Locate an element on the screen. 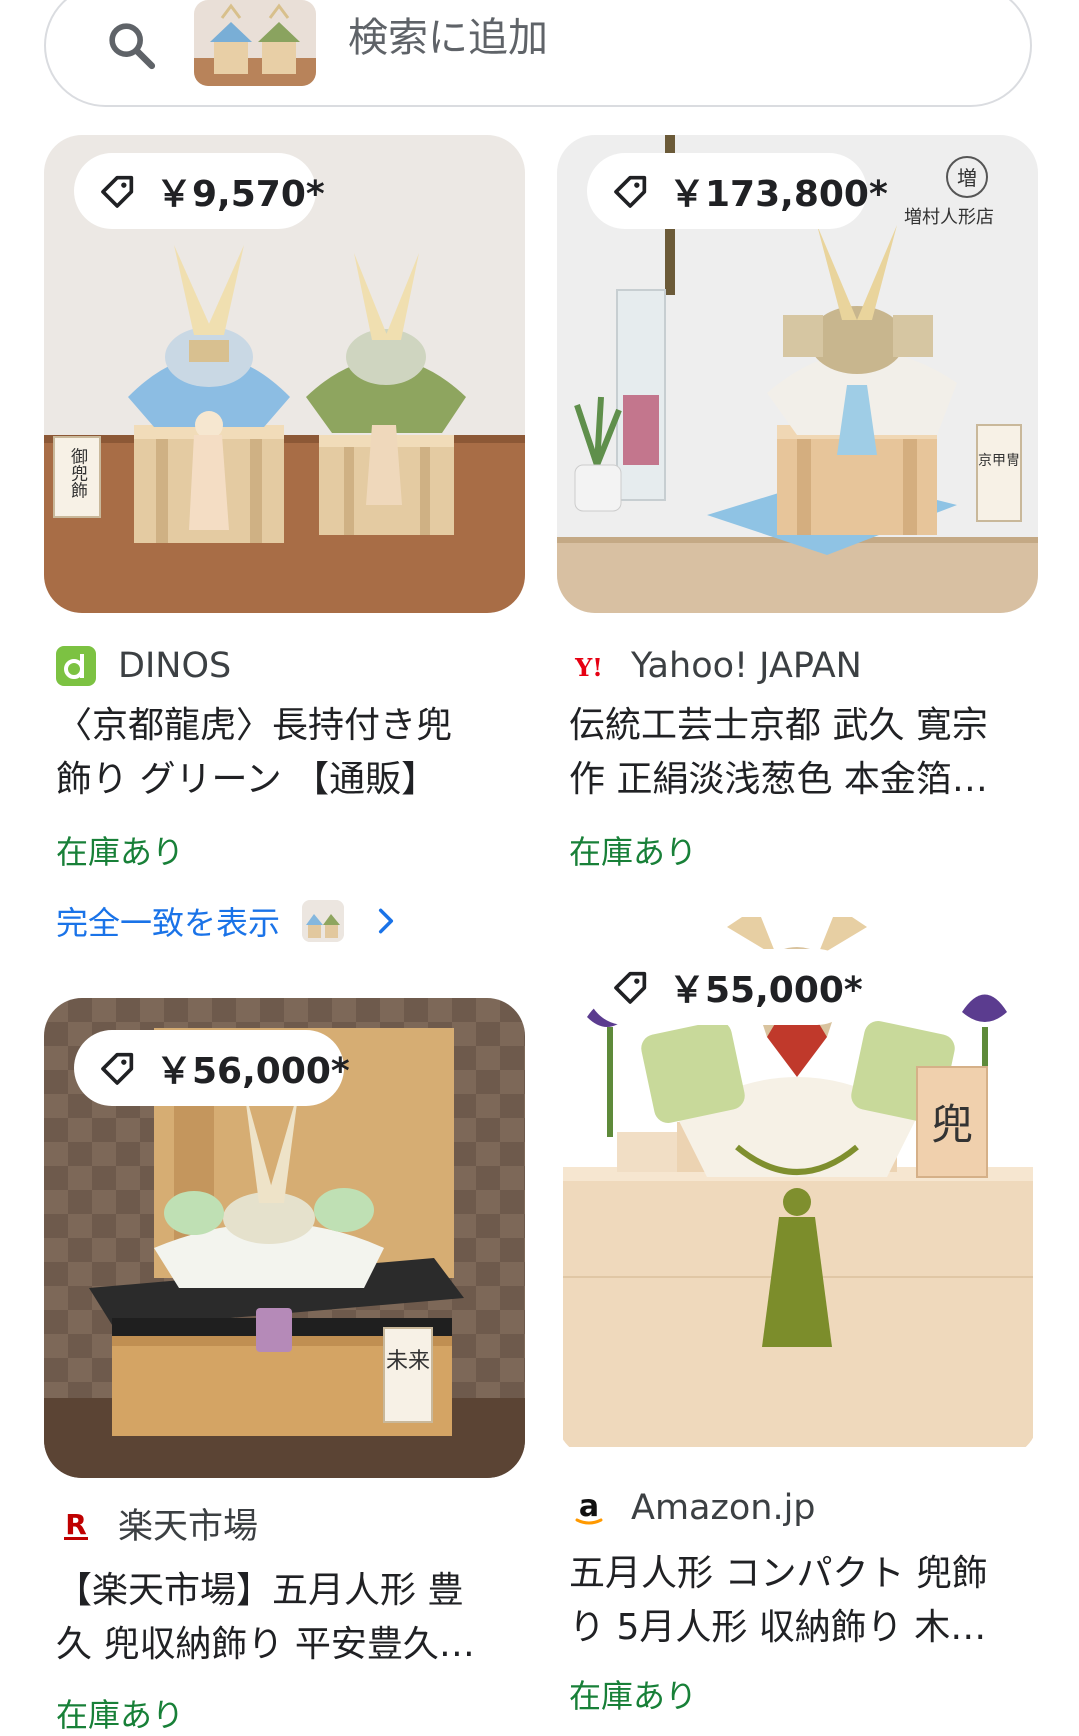 The height and width of the screenshot is (1736, 1079). price-badge: ￥173,800* is located at coordinates (737, 191).